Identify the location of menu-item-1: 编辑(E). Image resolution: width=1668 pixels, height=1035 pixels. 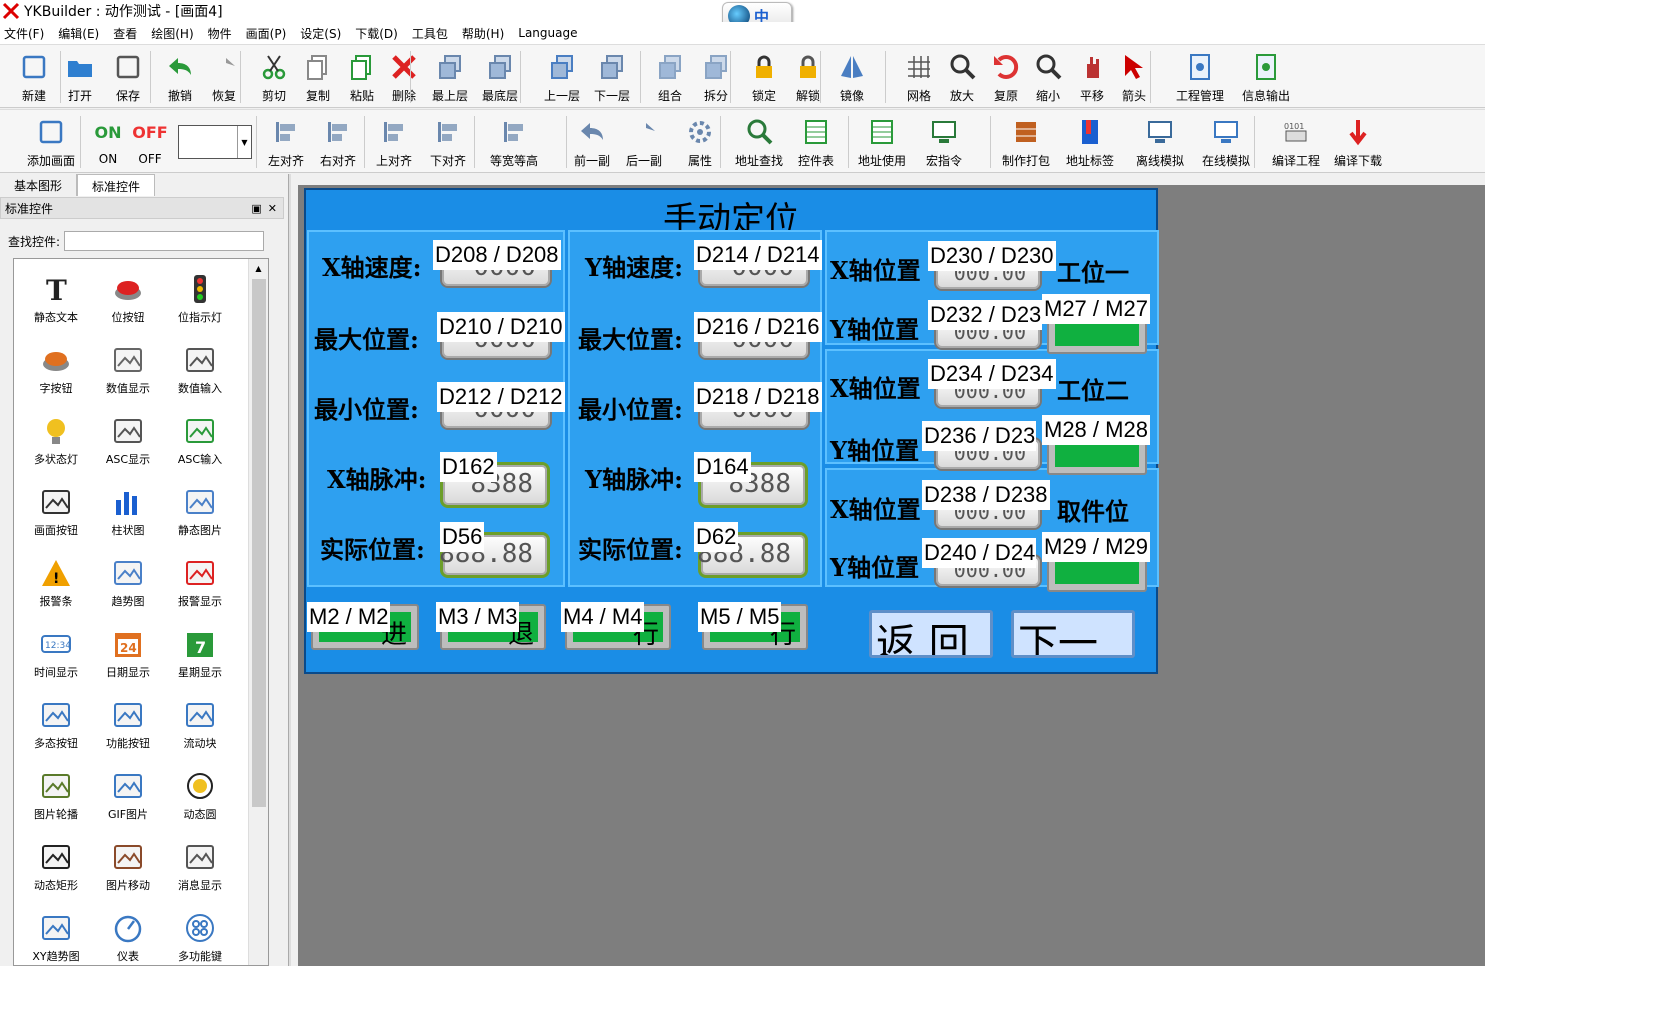
(78, 33).